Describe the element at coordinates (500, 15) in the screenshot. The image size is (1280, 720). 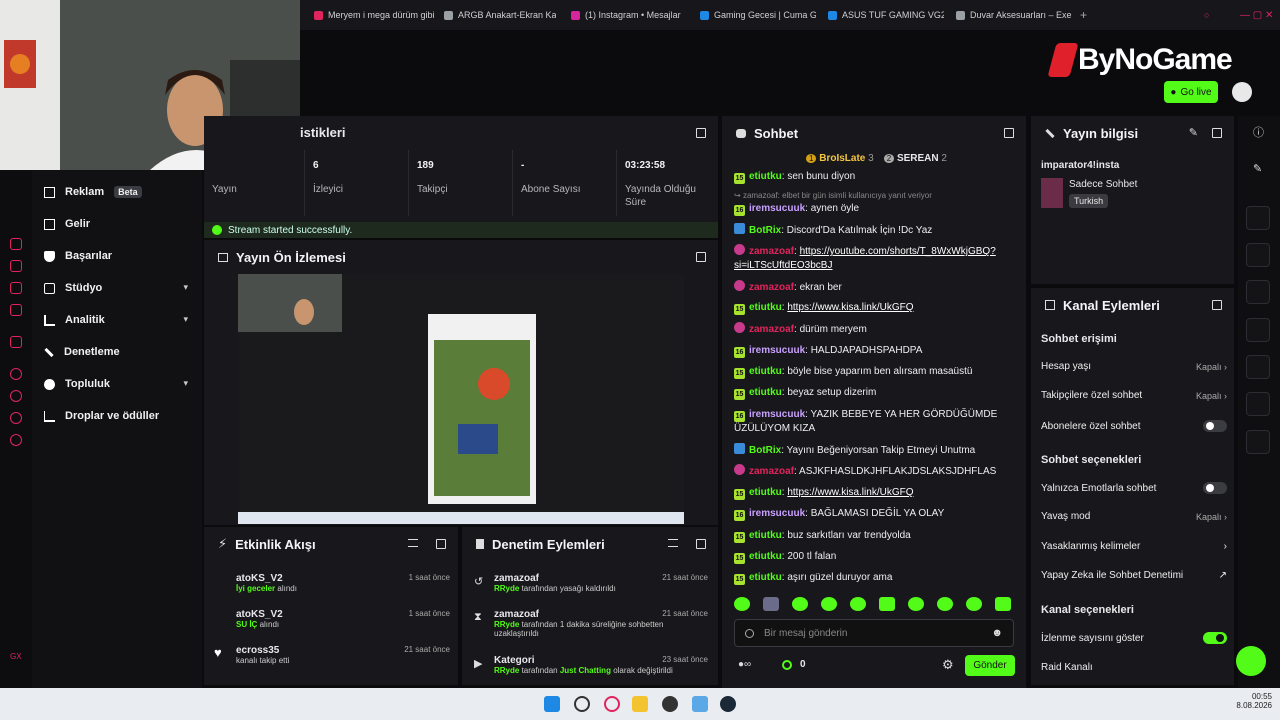
I see `browser-tab: ARGB Anakart-Ekran Kartı` at that location.